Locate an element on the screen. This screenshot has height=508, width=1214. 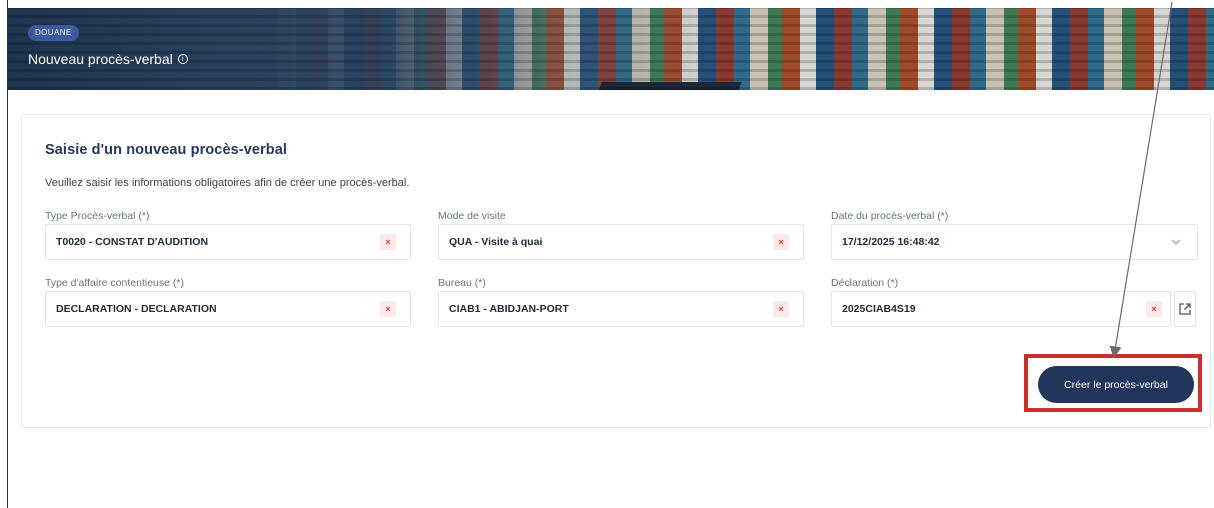
mode-visite-select: QUA - Visite à quai × is located at coordinates (621, 242).